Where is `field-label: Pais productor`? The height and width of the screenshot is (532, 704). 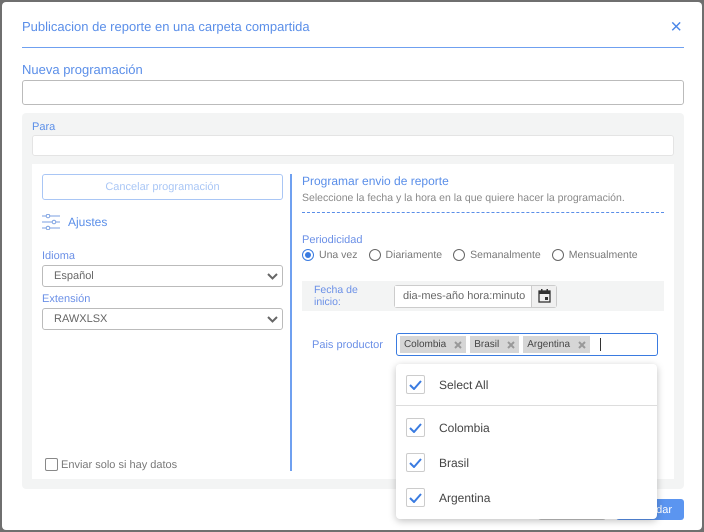
field-label: Pais productor is located at coordinates (347, 344).